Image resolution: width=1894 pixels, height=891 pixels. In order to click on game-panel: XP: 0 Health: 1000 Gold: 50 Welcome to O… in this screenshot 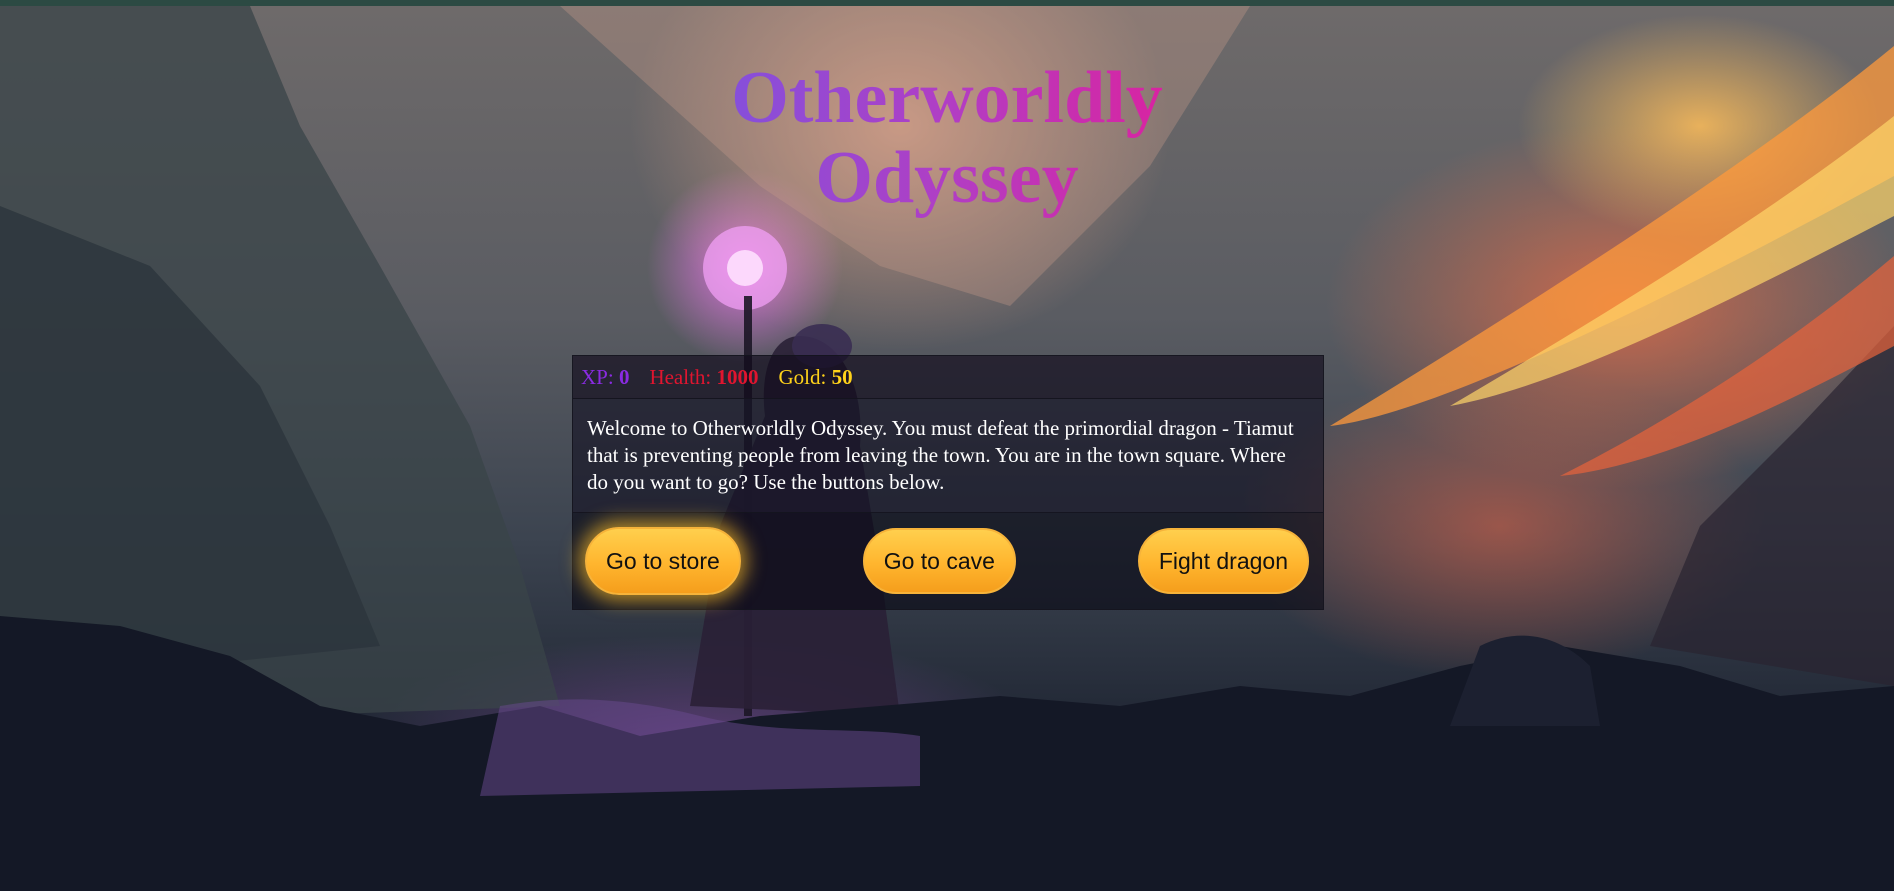, I will do `click(948, 482)`.